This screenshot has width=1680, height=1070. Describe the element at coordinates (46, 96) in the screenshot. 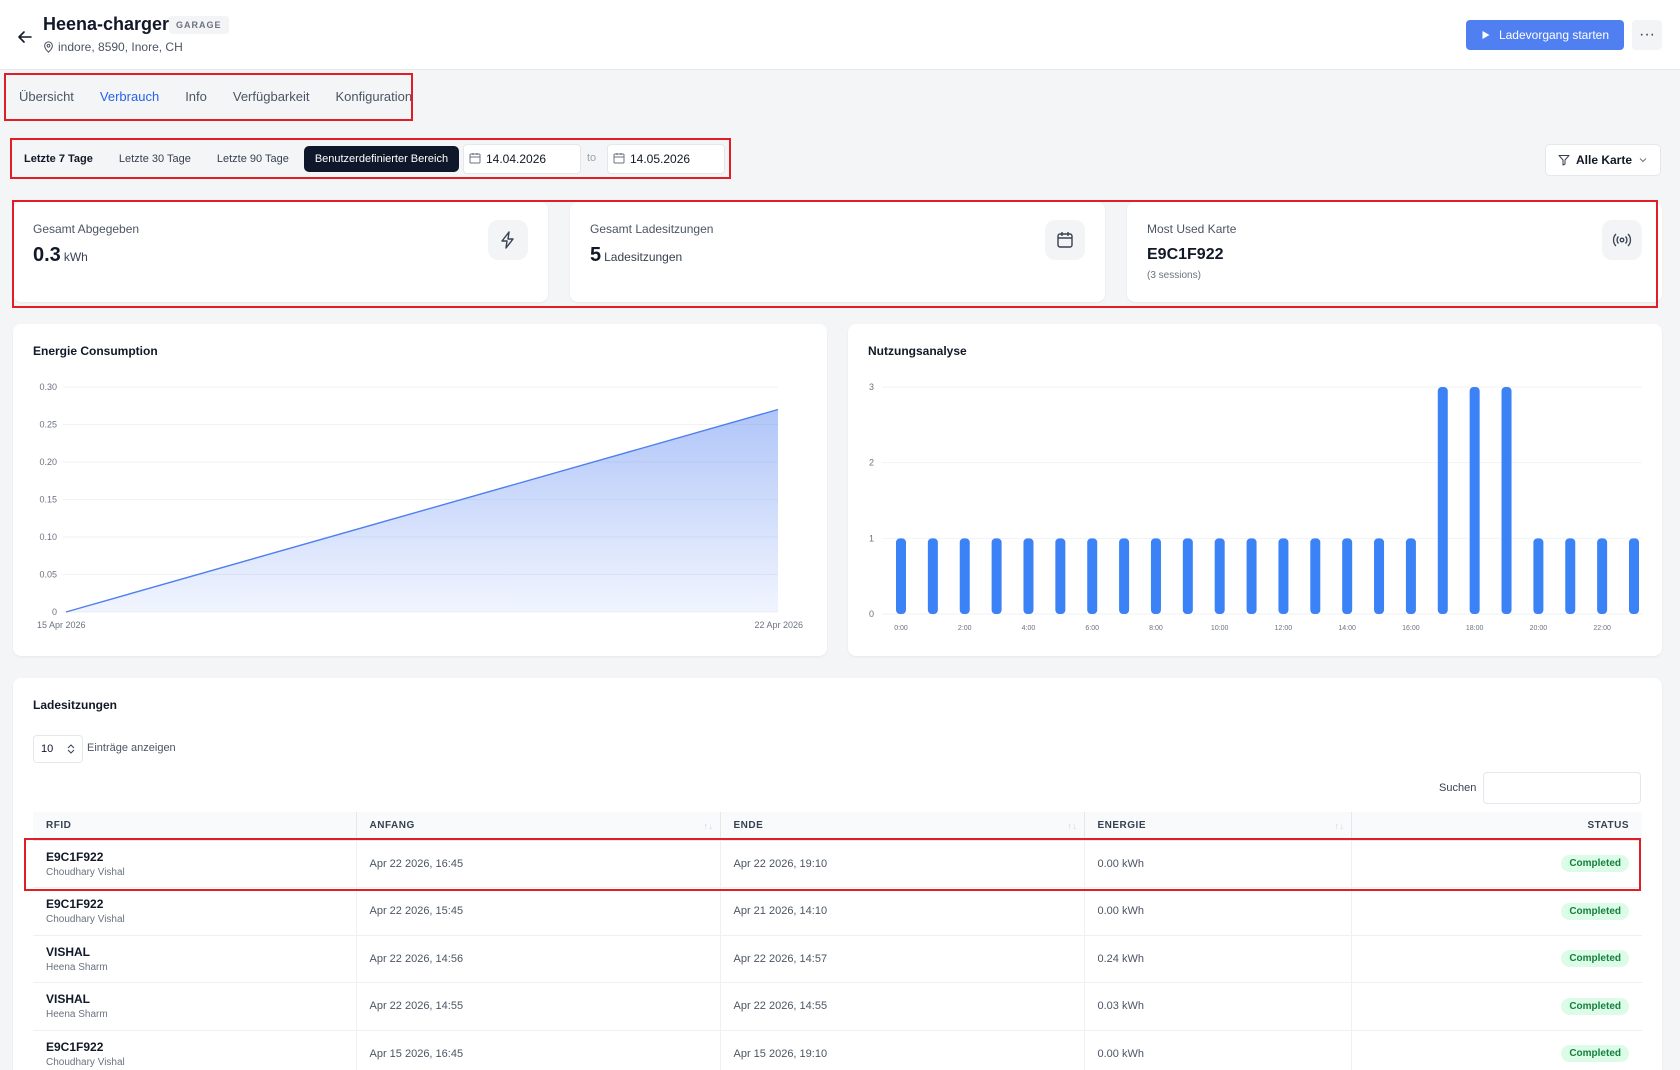

I see `tab-overview: Übersicht` at that location.